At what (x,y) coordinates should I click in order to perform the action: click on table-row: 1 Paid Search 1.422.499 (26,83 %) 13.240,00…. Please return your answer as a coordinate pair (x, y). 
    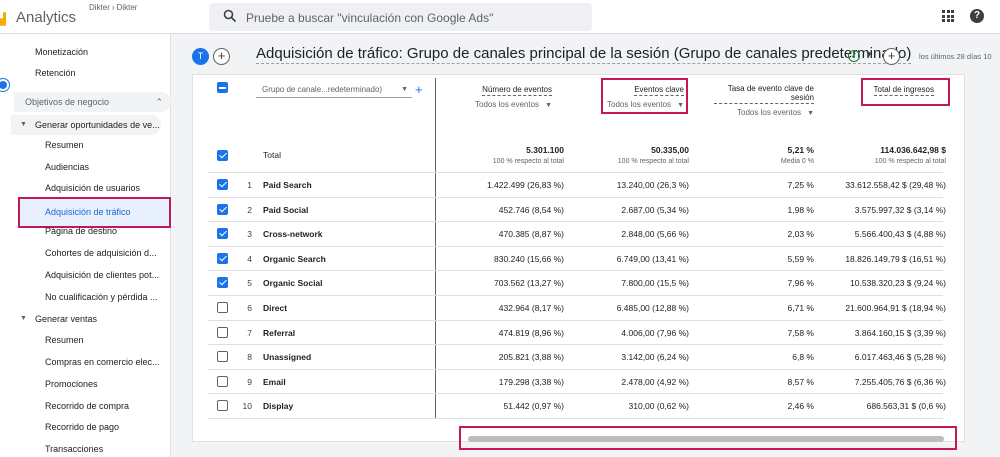
    Looking at the image, I should click on (577, 185).